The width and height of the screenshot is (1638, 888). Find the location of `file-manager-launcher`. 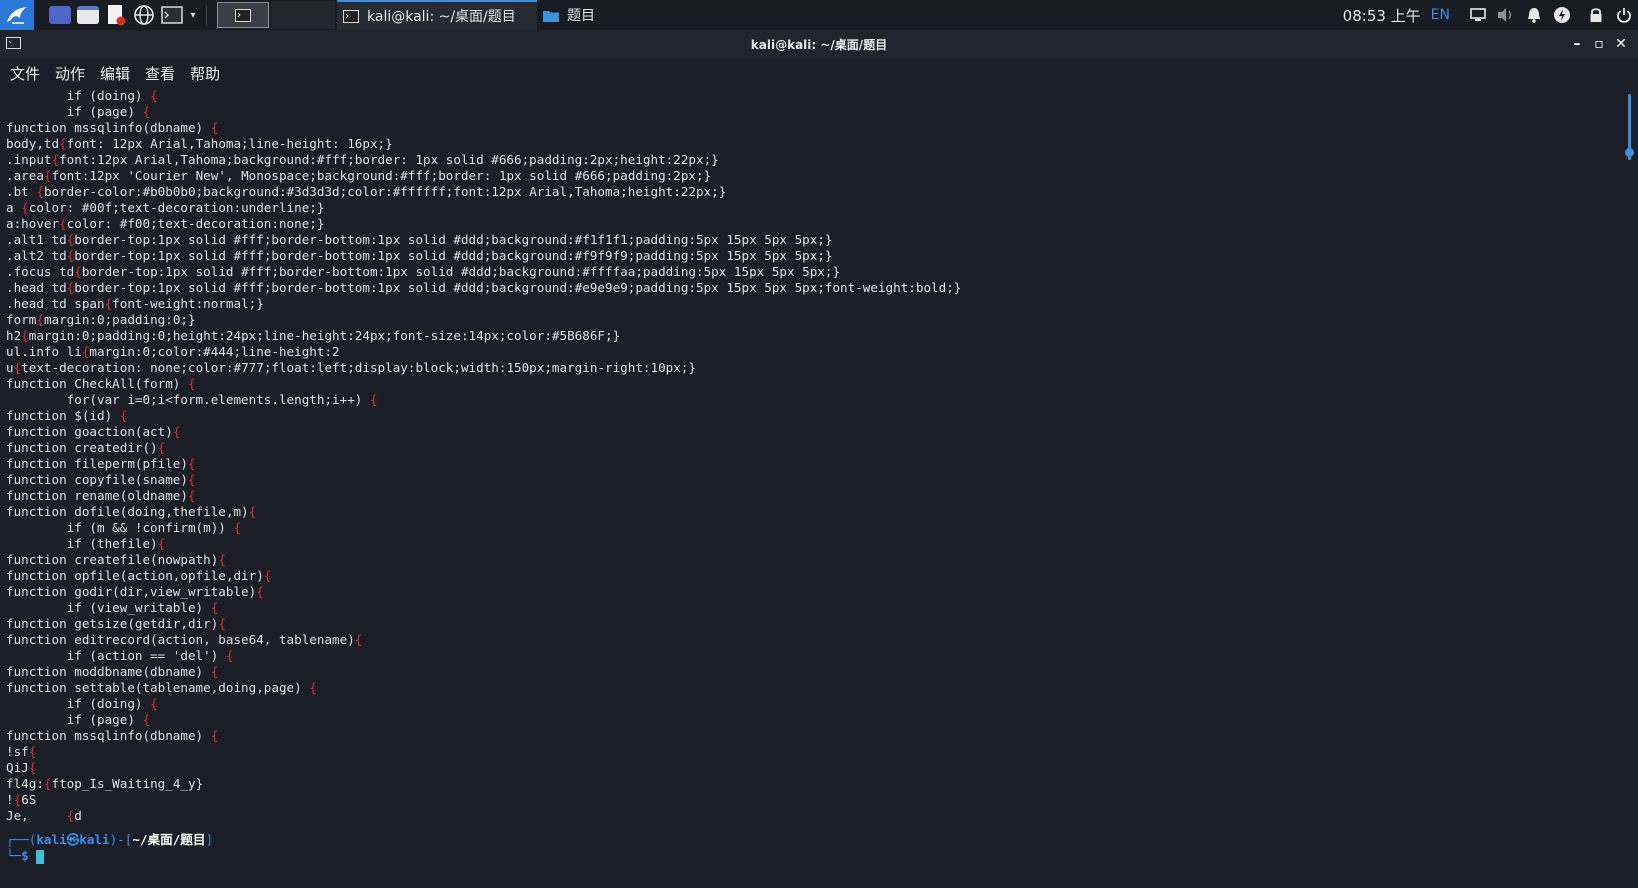

file-manager-launcher is located at coordinates (88, 15).